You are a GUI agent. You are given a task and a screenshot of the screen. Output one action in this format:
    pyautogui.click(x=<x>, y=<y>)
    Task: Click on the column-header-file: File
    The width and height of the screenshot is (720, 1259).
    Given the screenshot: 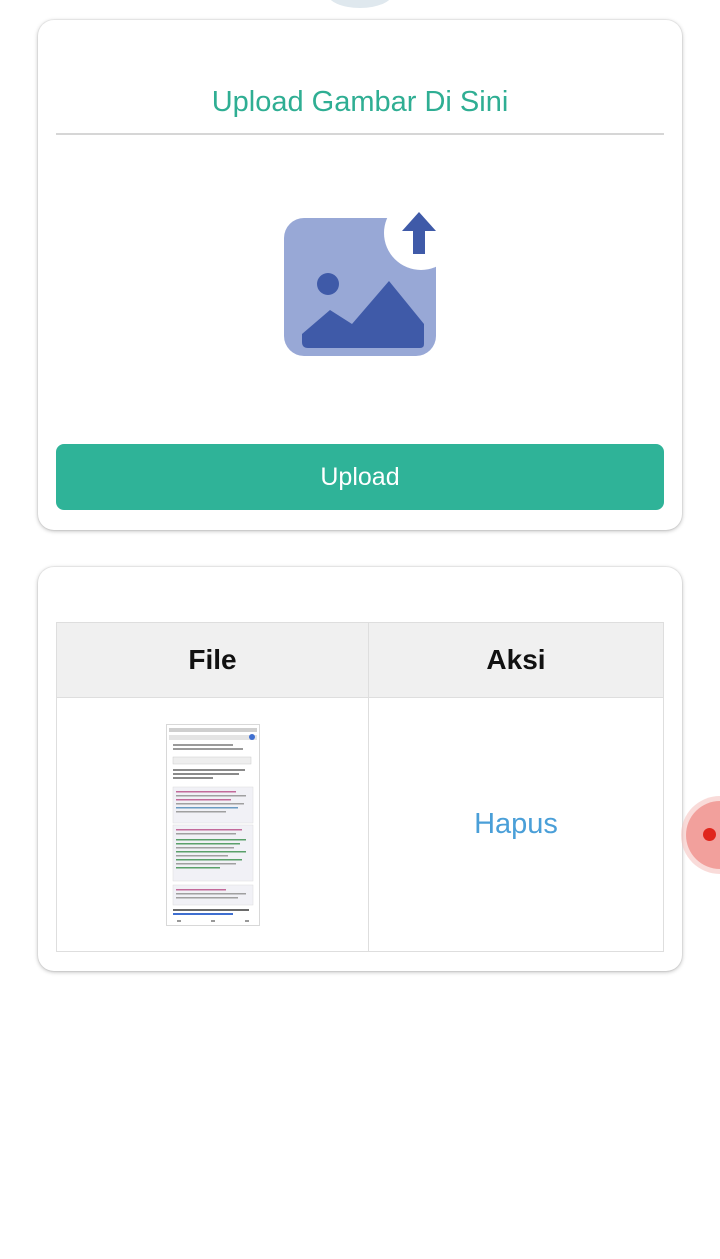 What is the action you would take?
    pyautogui.click(x=212, y=660)
    